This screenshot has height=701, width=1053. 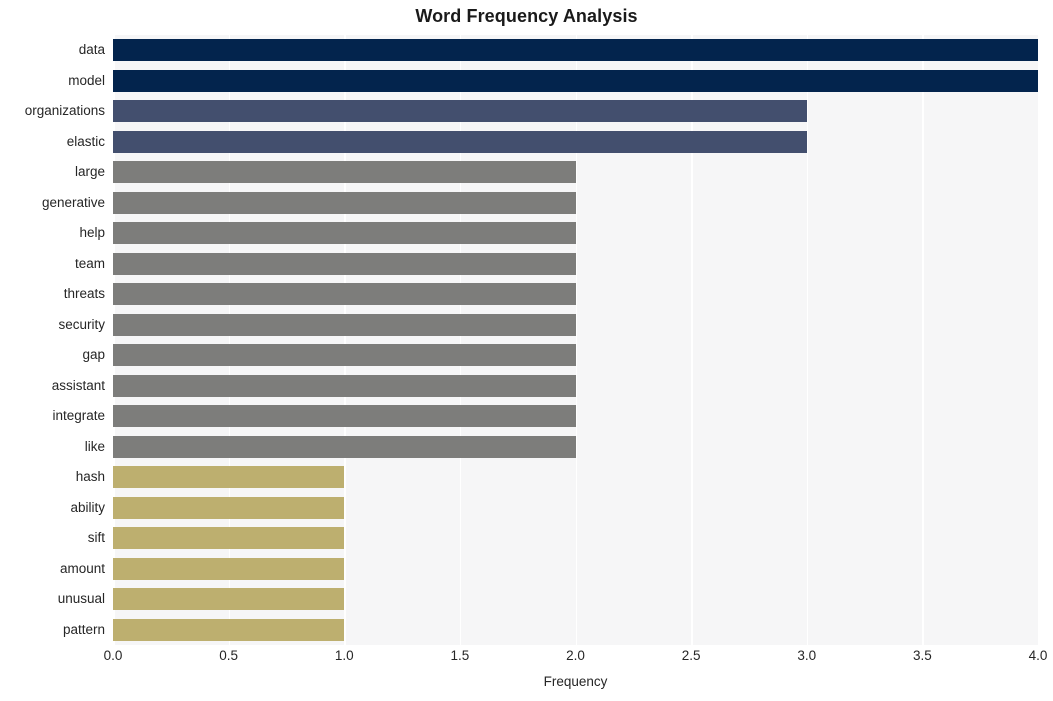 I want to click on y-tick-label: organizations, so click(x=64, y=111).